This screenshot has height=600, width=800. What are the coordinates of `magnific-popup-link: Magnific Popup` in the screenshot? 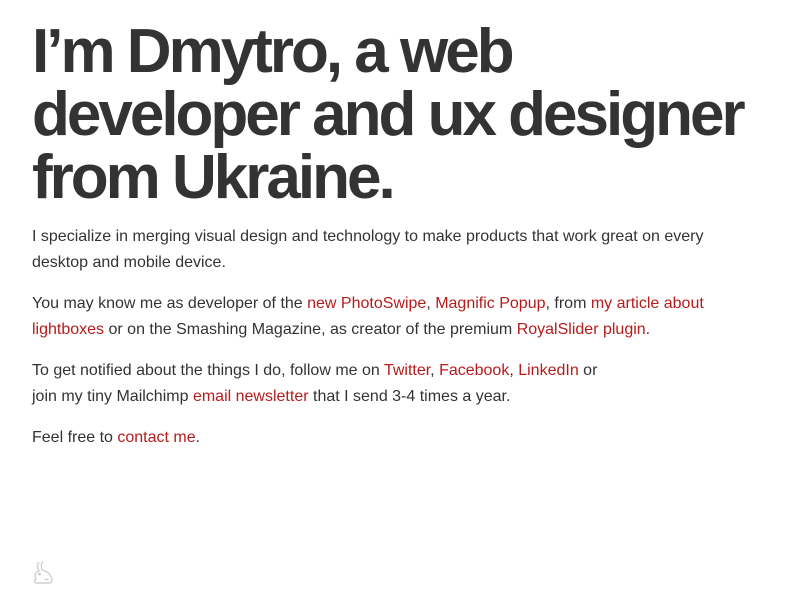 It's located at (490, 303).